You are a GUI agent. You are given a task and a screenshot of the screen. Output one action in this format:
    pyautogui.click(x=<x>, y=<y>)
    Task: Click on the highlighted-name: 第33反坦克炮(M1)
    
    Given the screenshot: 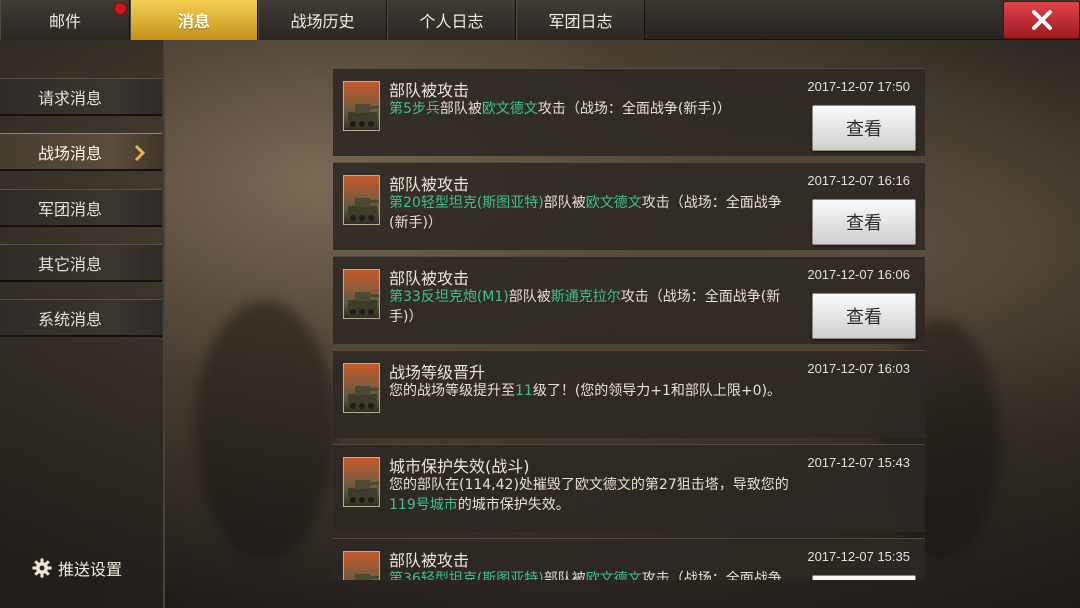 What is the action you would take?
    pyautogui.click(x=449, y=297)
    